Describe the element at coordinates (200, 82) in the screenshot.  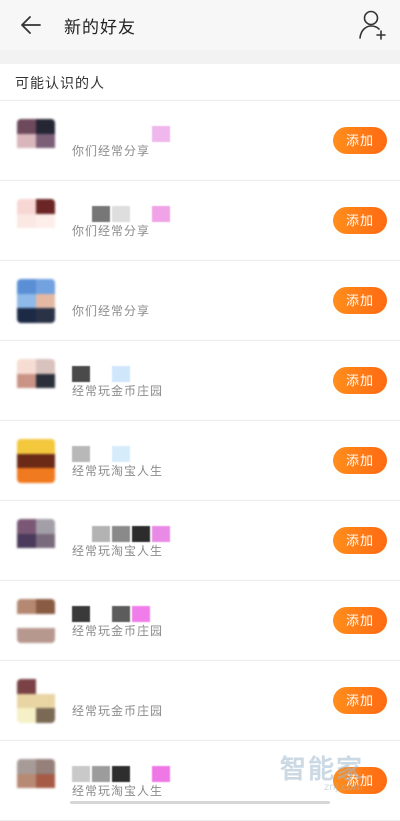
I see `section-header: 可能认识的人` at that location.